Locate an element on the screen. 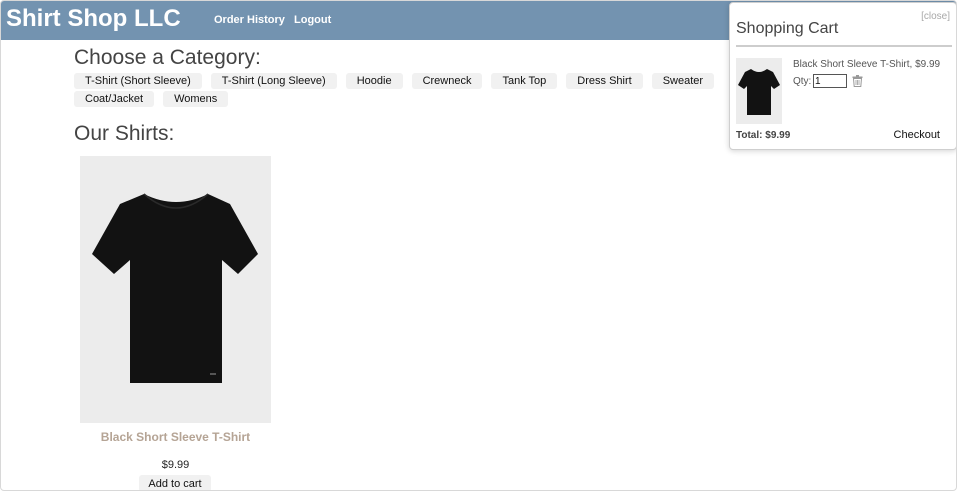  category-tank-top: Tank Top is located at coordinates (524, 81).